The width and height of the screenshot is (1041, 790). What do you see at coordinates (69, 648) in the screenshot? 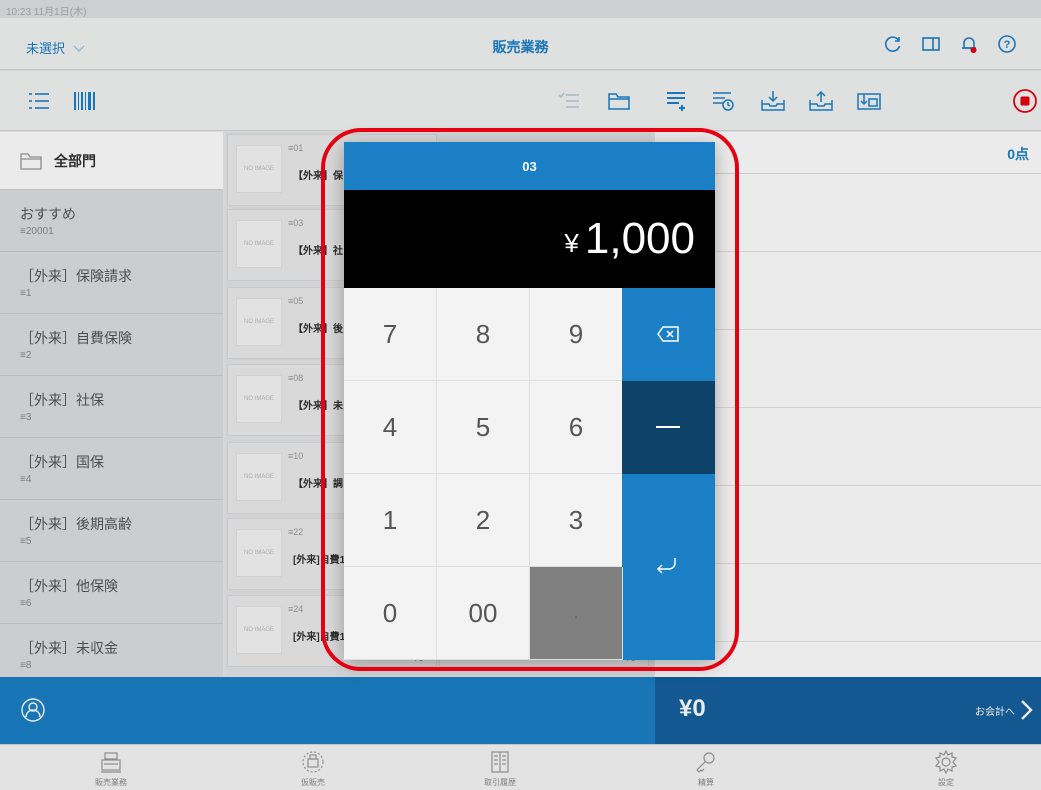
I see `sidebar-item-label: ［外来］未収金` at bounding box center [69, 648].